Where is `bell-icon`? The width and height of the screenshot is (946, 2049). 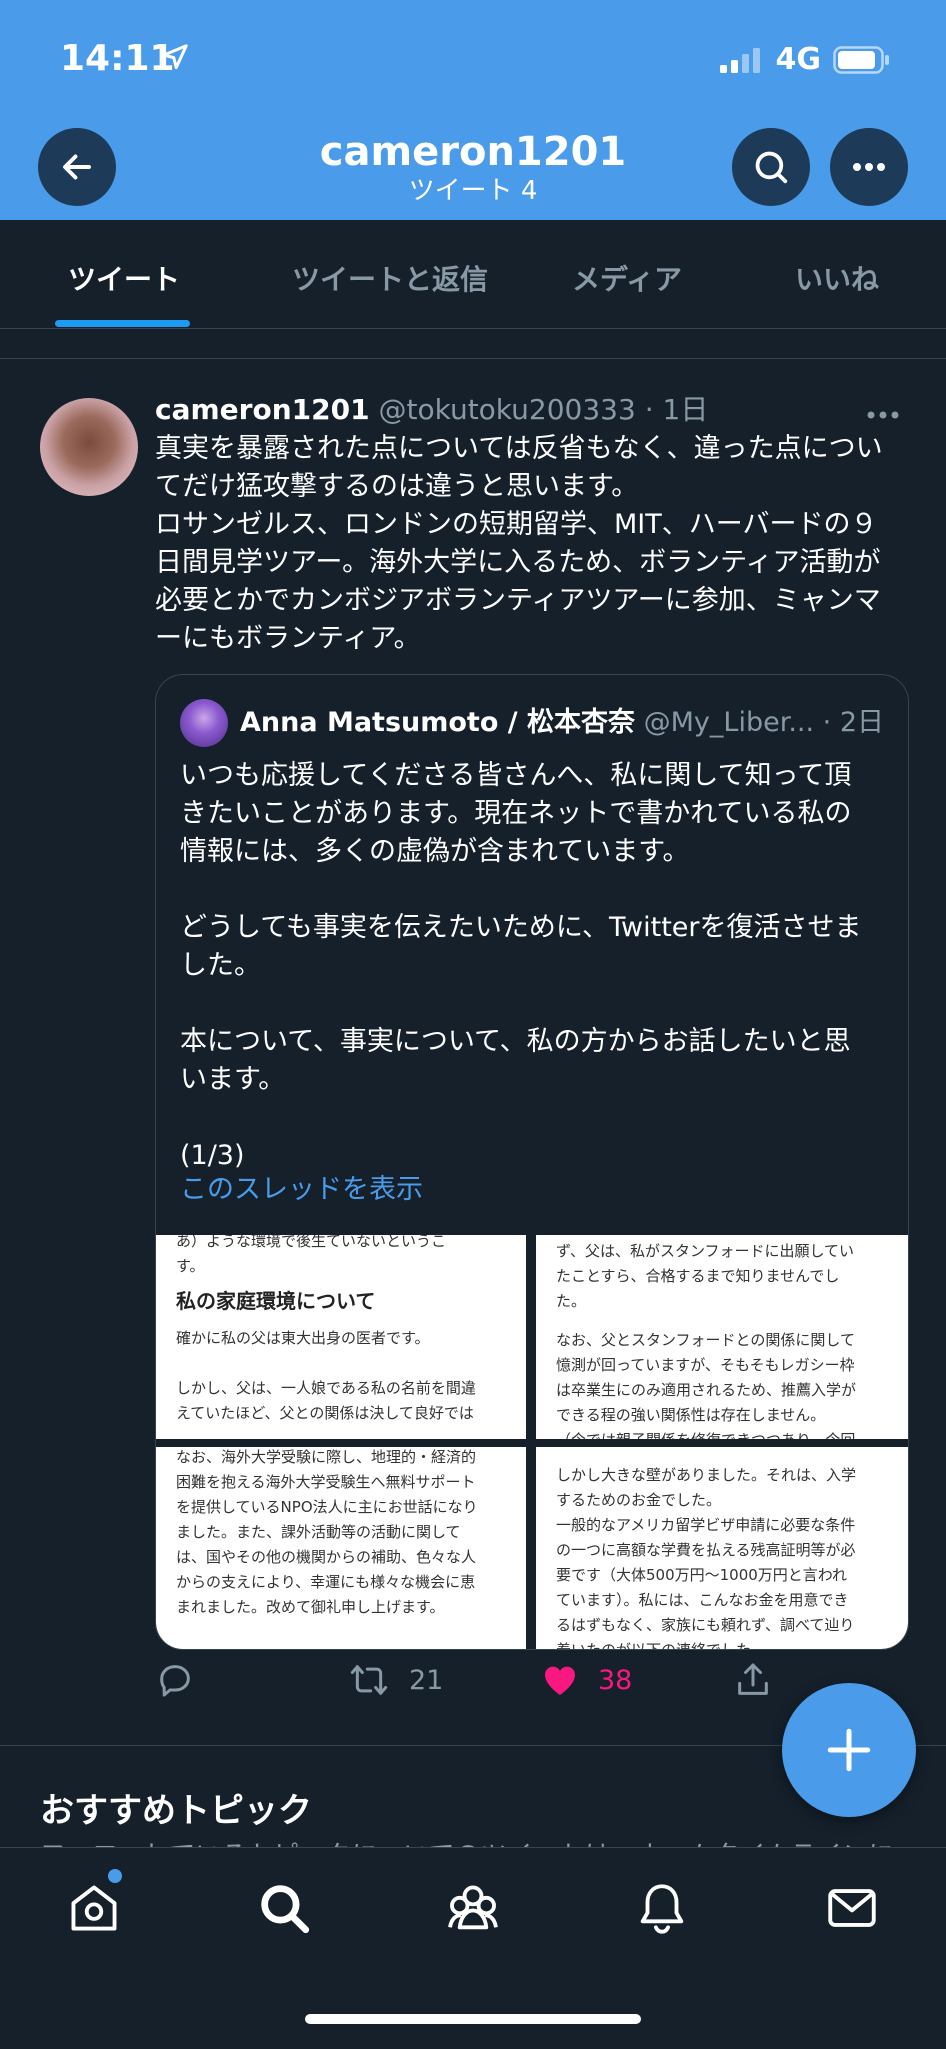
bell-icon is located at coordinates (662, 1909).